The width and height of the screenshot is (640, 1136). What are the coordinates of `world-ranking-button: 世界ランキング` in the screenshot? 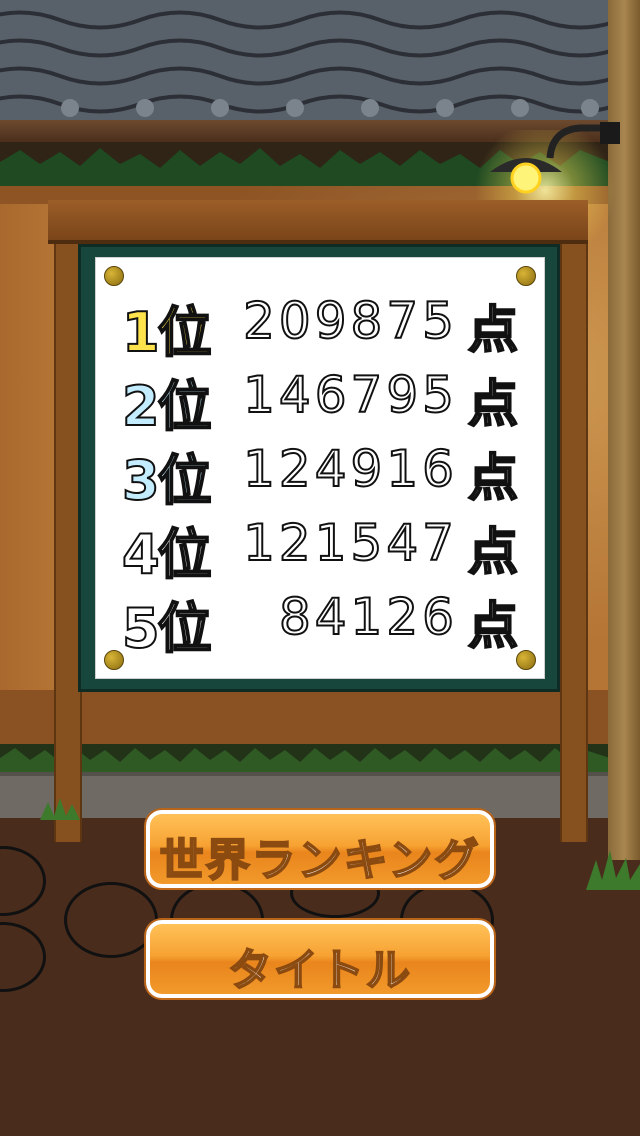 It's located at (320, 849).